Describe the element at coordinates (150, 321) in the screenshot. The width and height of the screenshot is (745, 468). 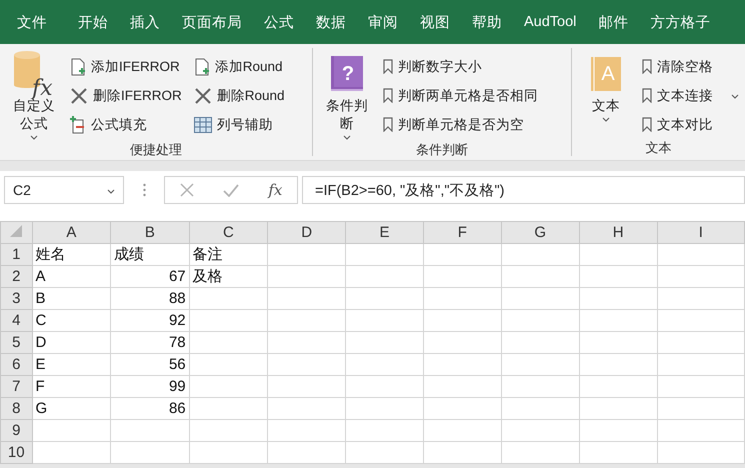
I see `table-cell: 92` at that location.